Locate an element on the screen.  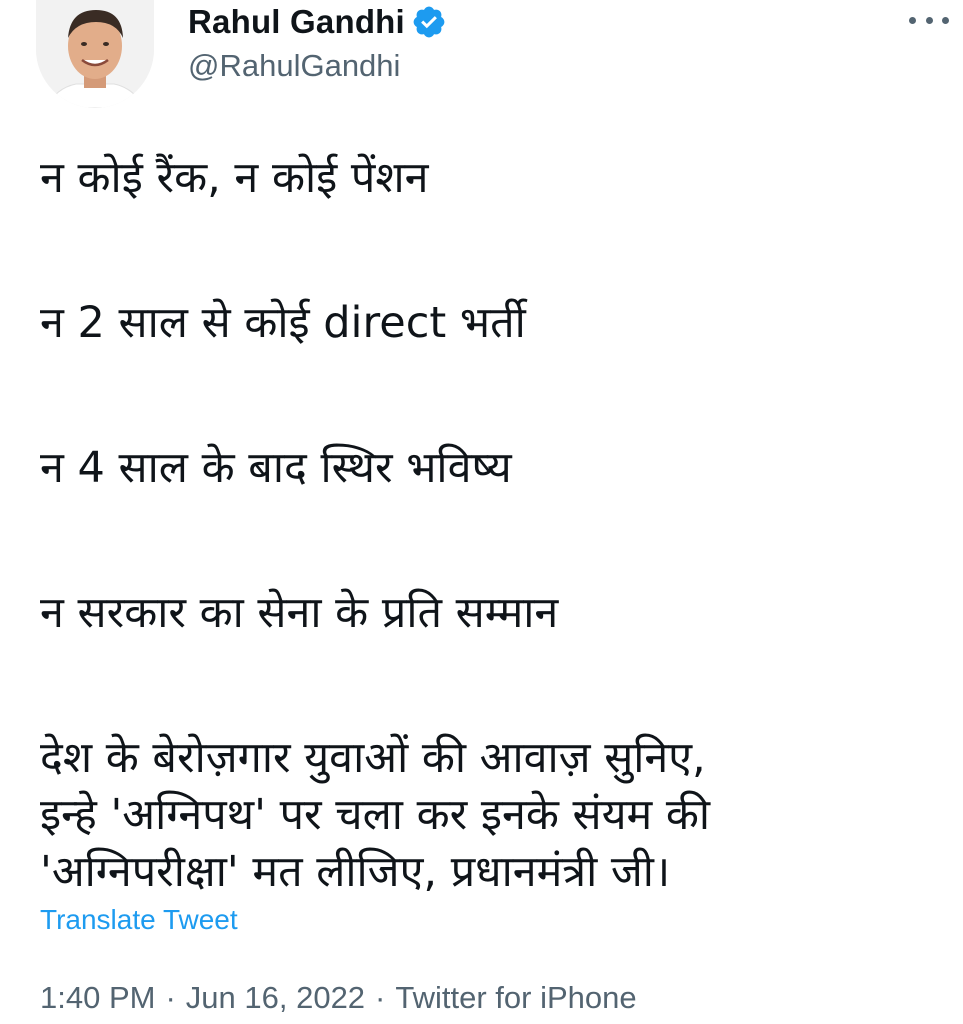
translate-tweet-link: Translate Tweet is located at coordinates (139, 920).